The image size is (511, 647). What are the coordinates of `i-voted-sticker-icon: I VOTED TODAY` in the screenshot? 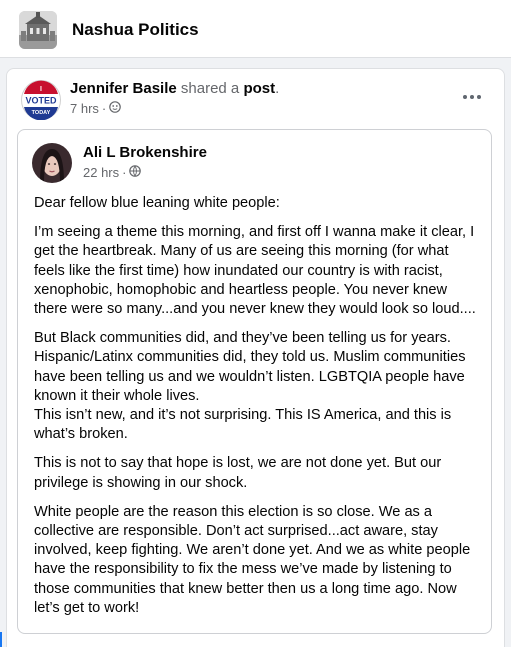 It's located at (41, 100).